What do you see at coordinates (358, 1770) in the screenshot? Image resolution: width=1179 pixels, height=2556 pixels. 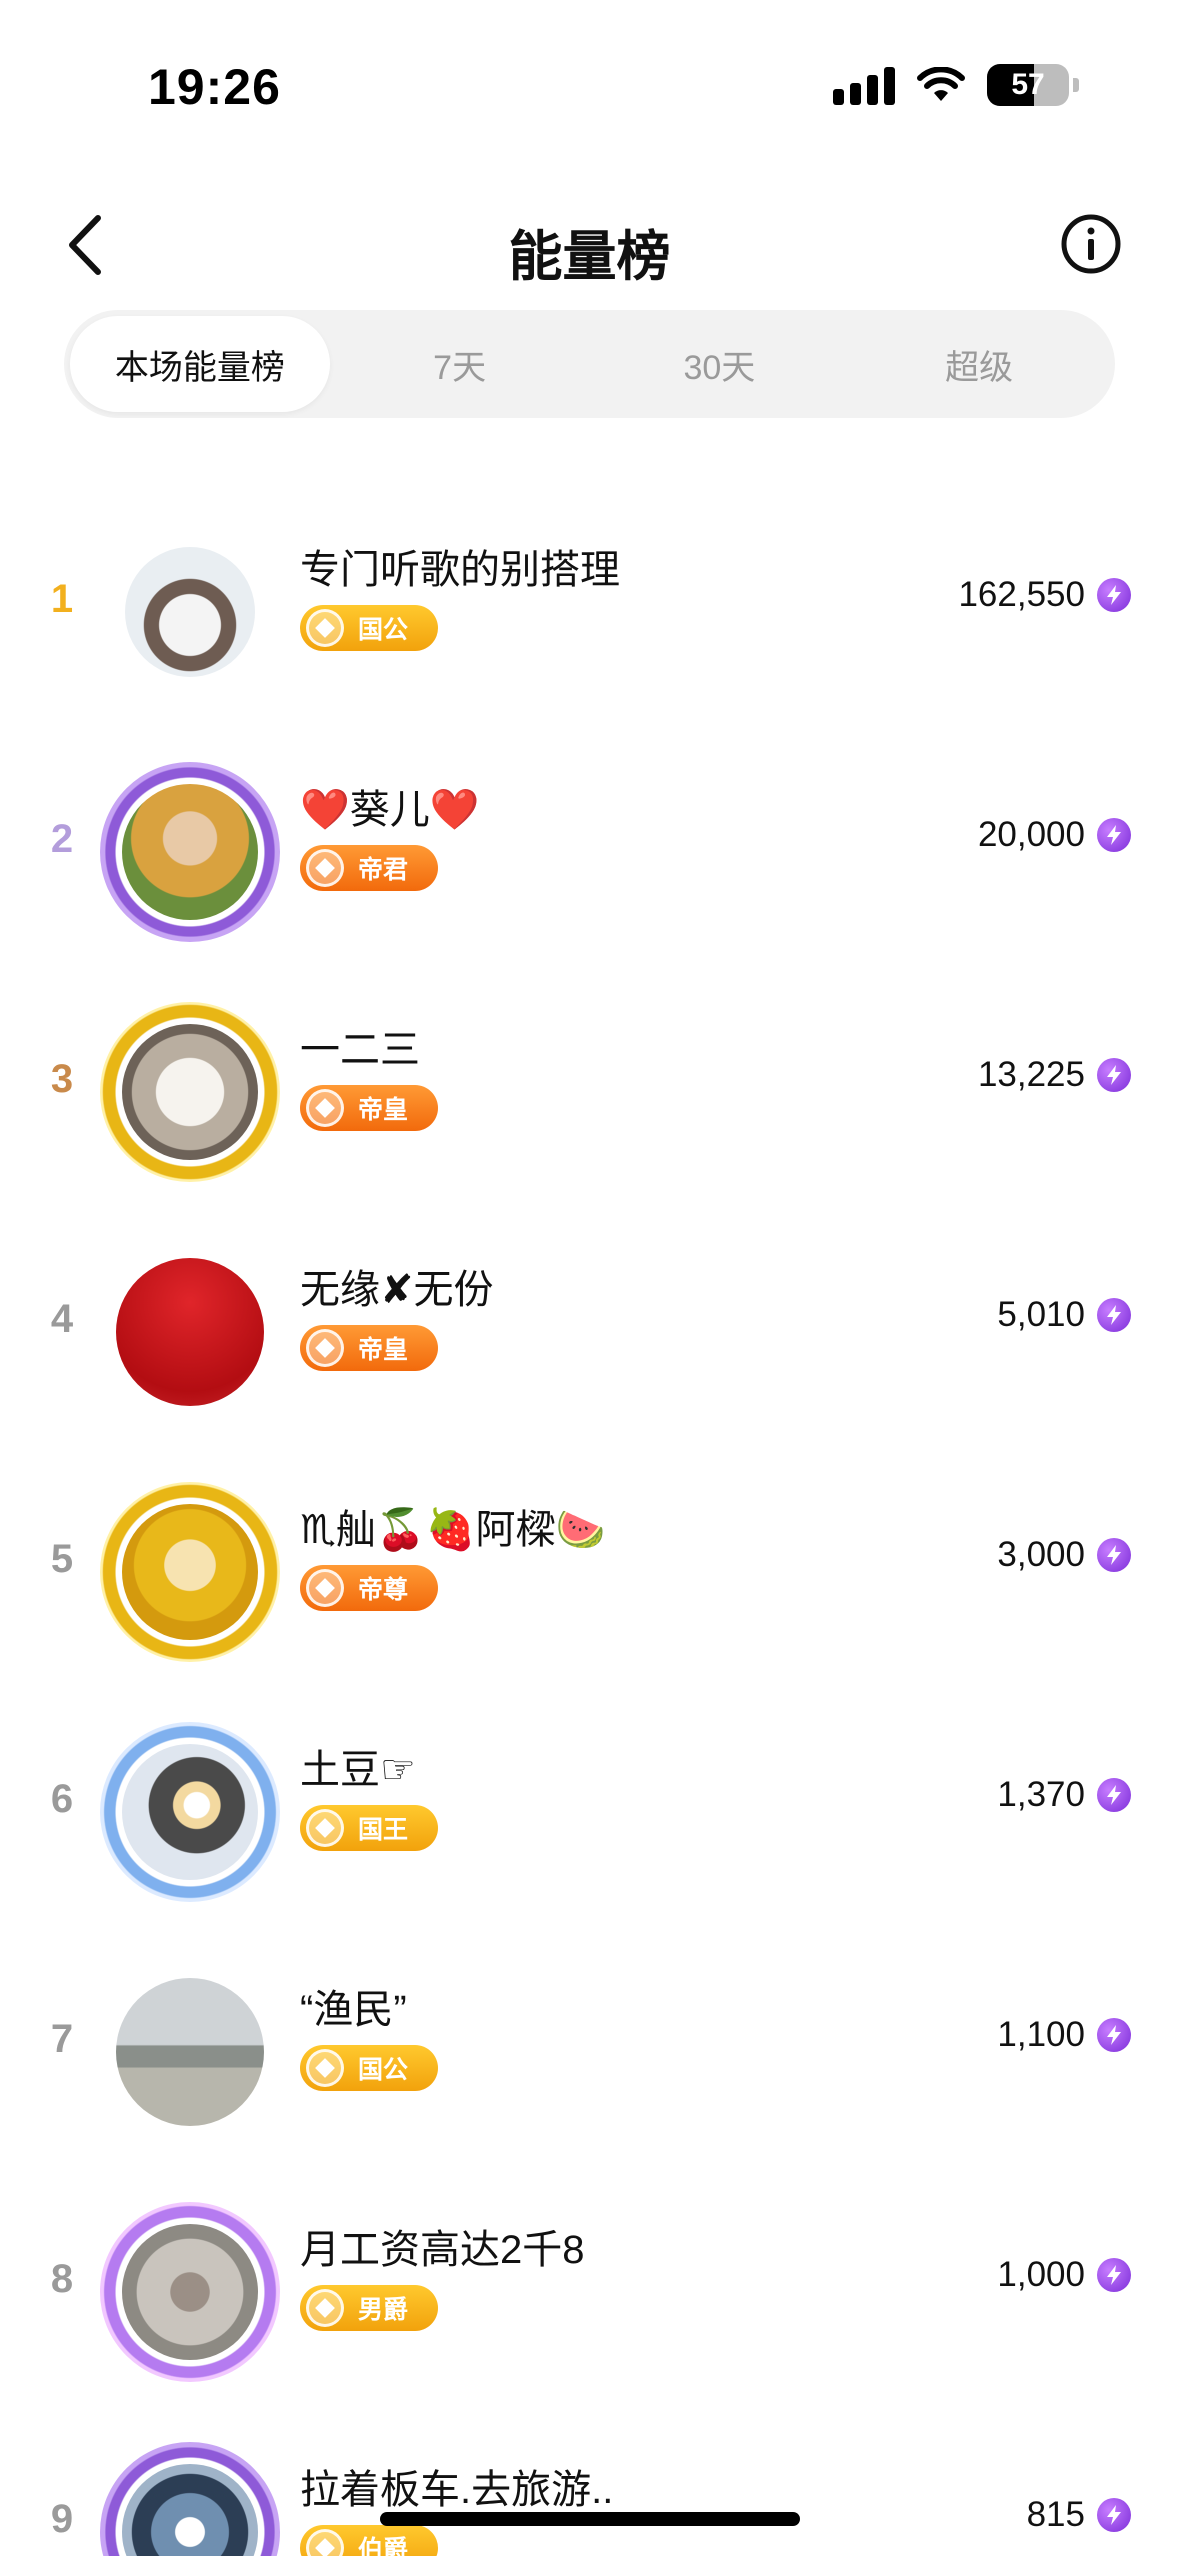 I see `user-name: 土豆☞` at bounding box center [358, 1770].